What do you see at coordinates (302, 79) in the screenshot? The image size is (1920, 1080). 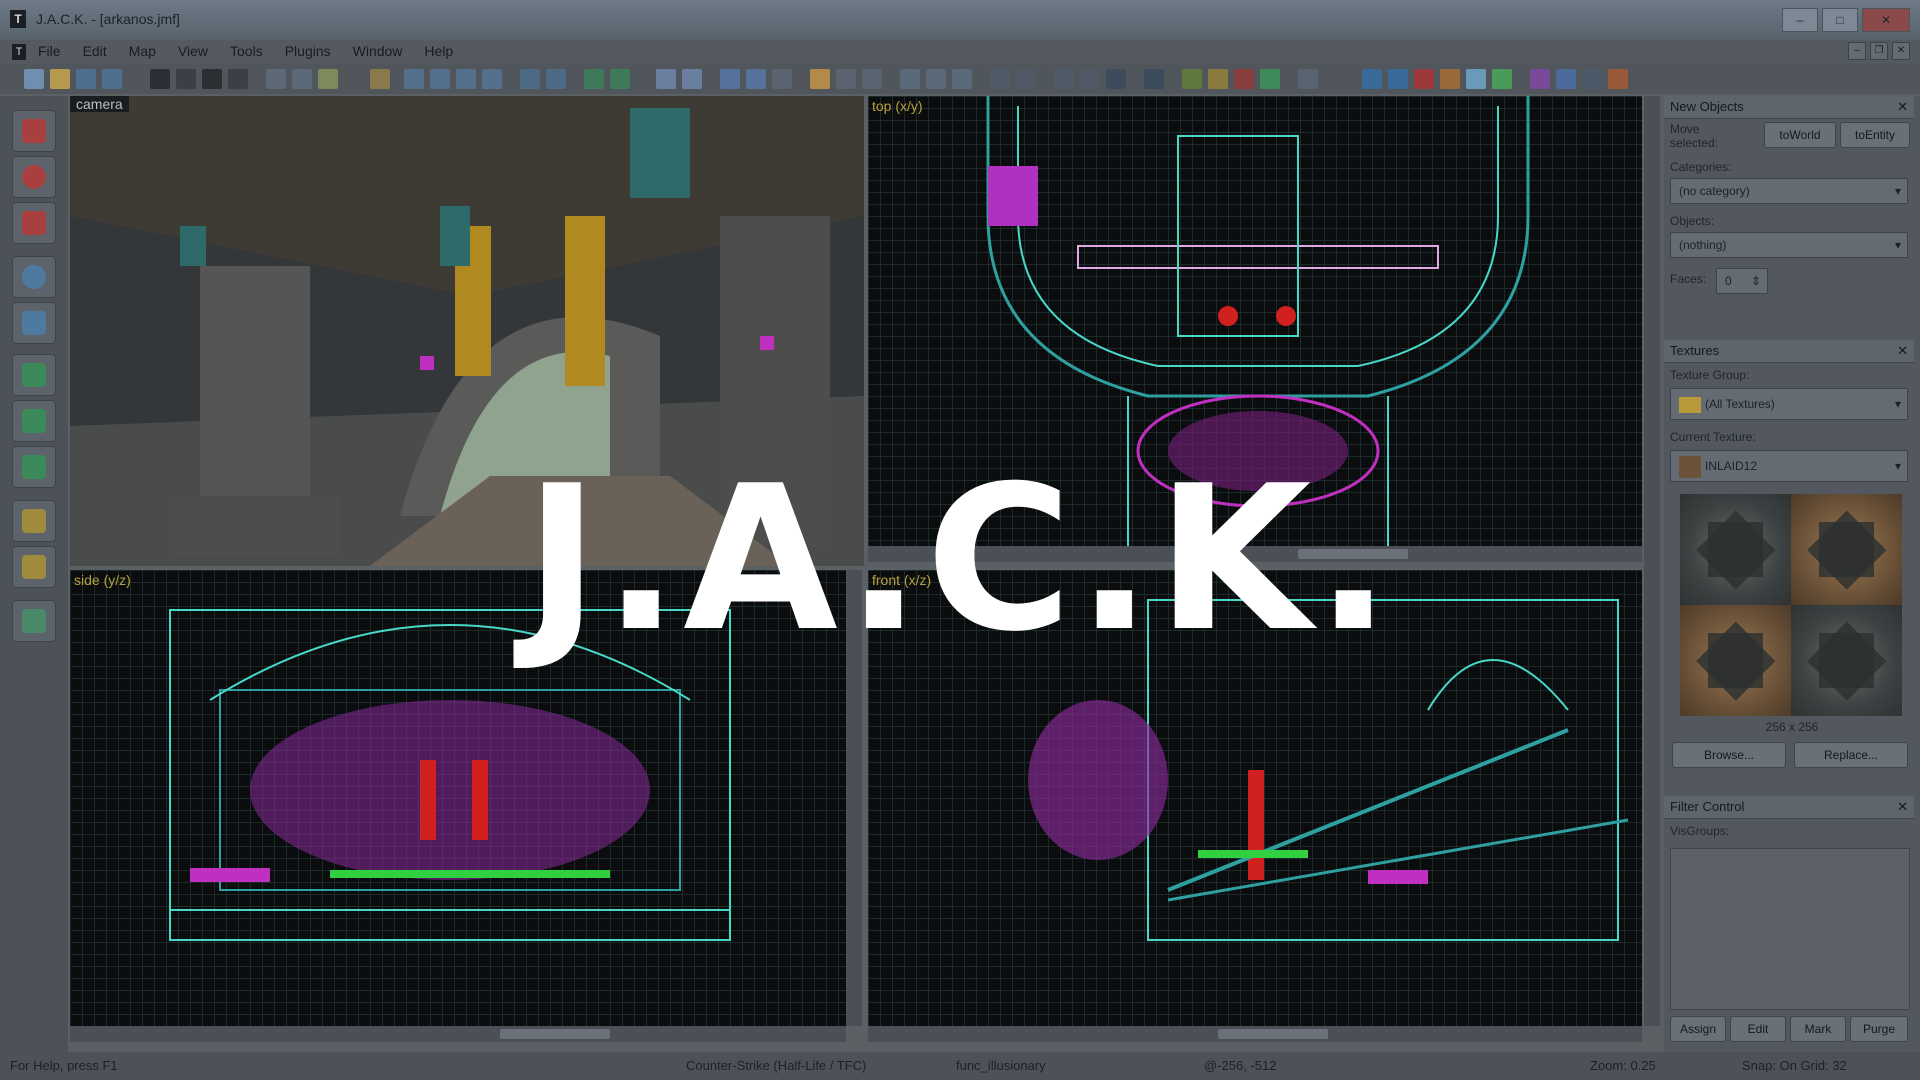 I see `hollow-icon` at bounding box center [302, 79].